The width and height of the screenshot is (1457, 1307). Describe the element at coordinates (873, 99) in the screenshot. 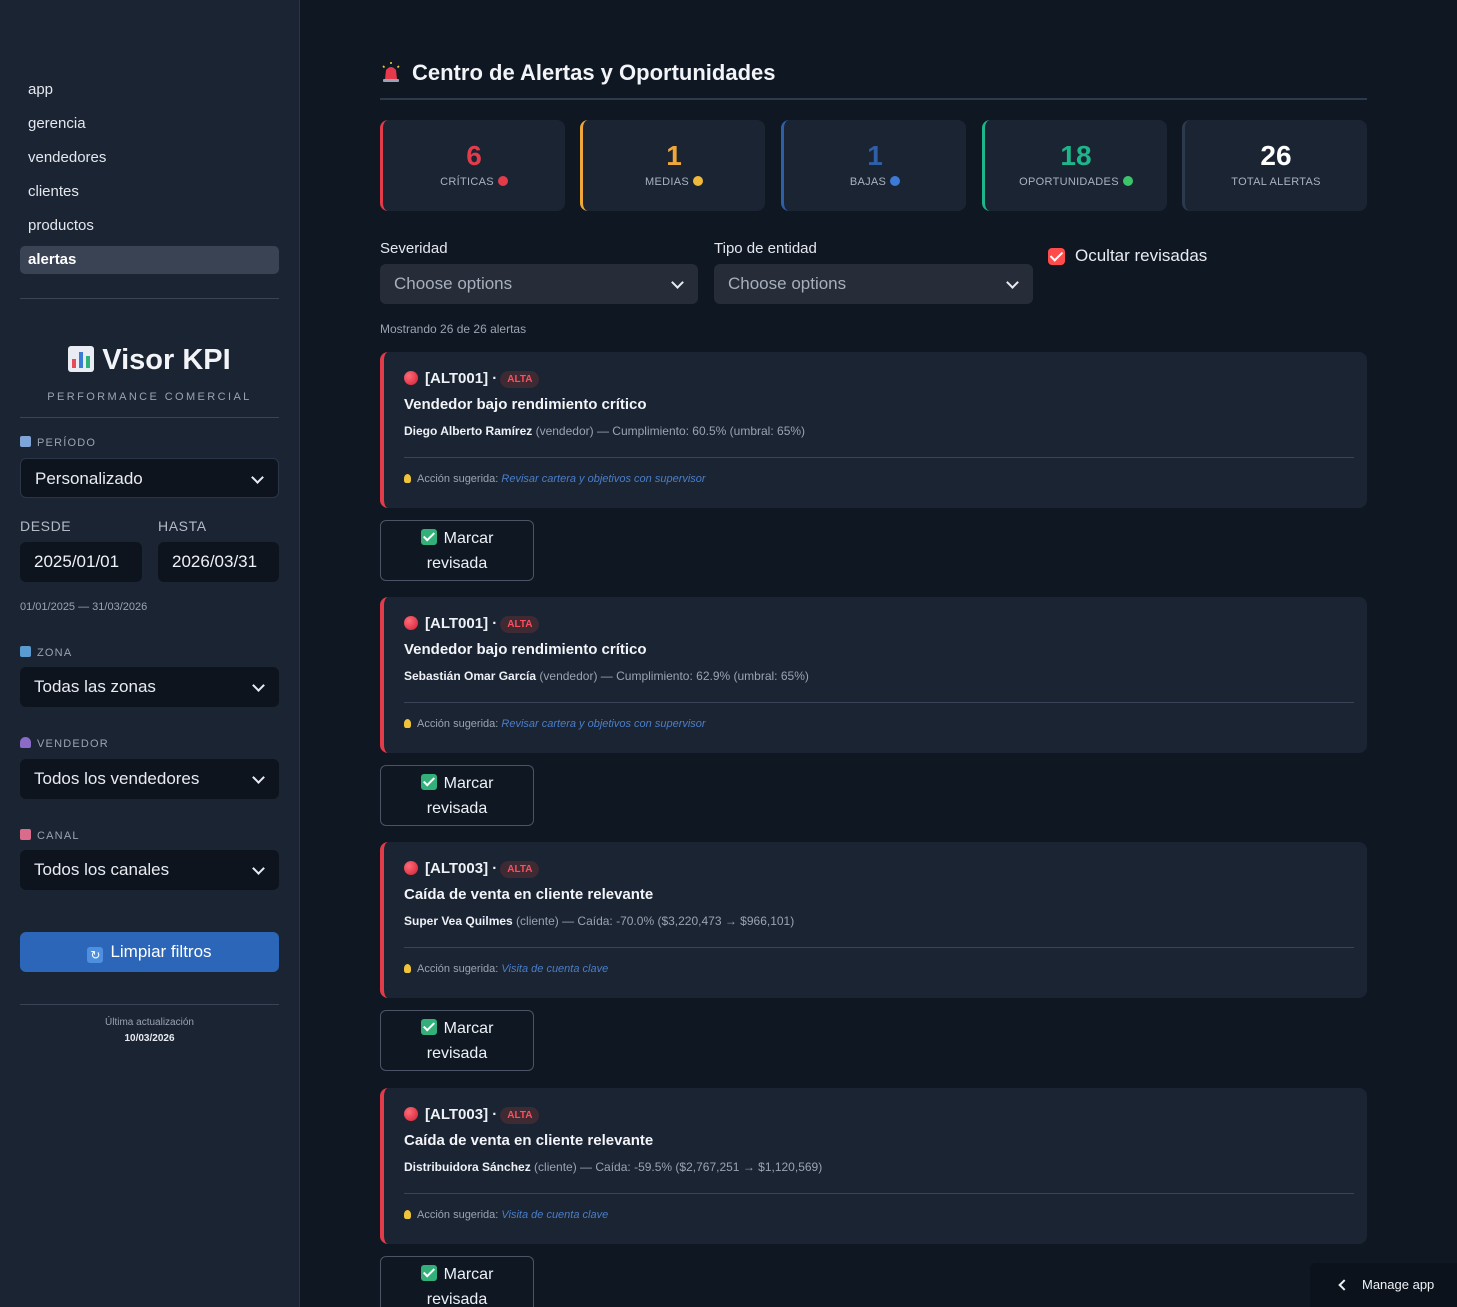

I see `title-divider` at that location.